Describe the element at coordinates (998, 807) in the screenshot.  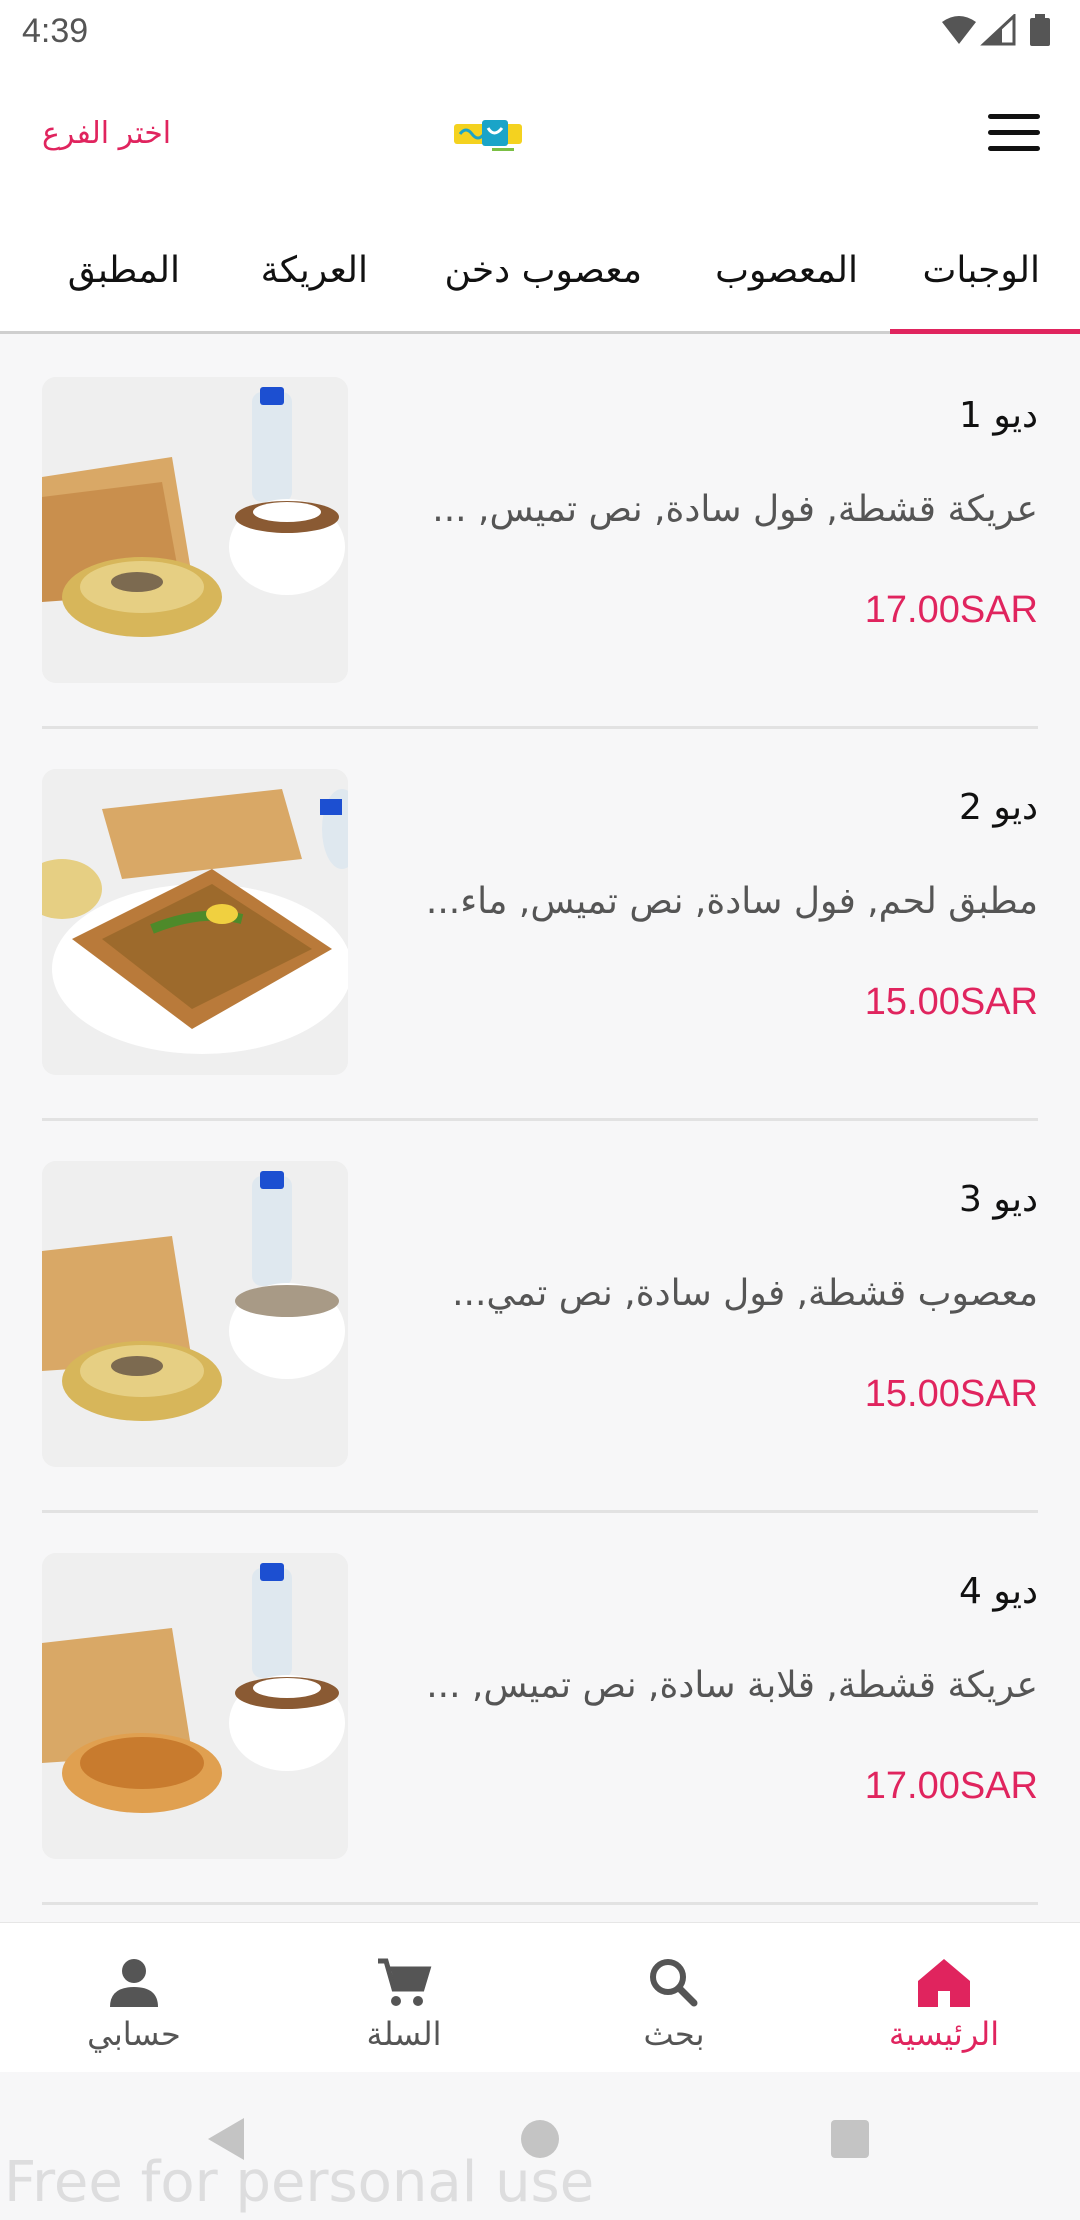
I see `product-name: ديو 2` at that location.